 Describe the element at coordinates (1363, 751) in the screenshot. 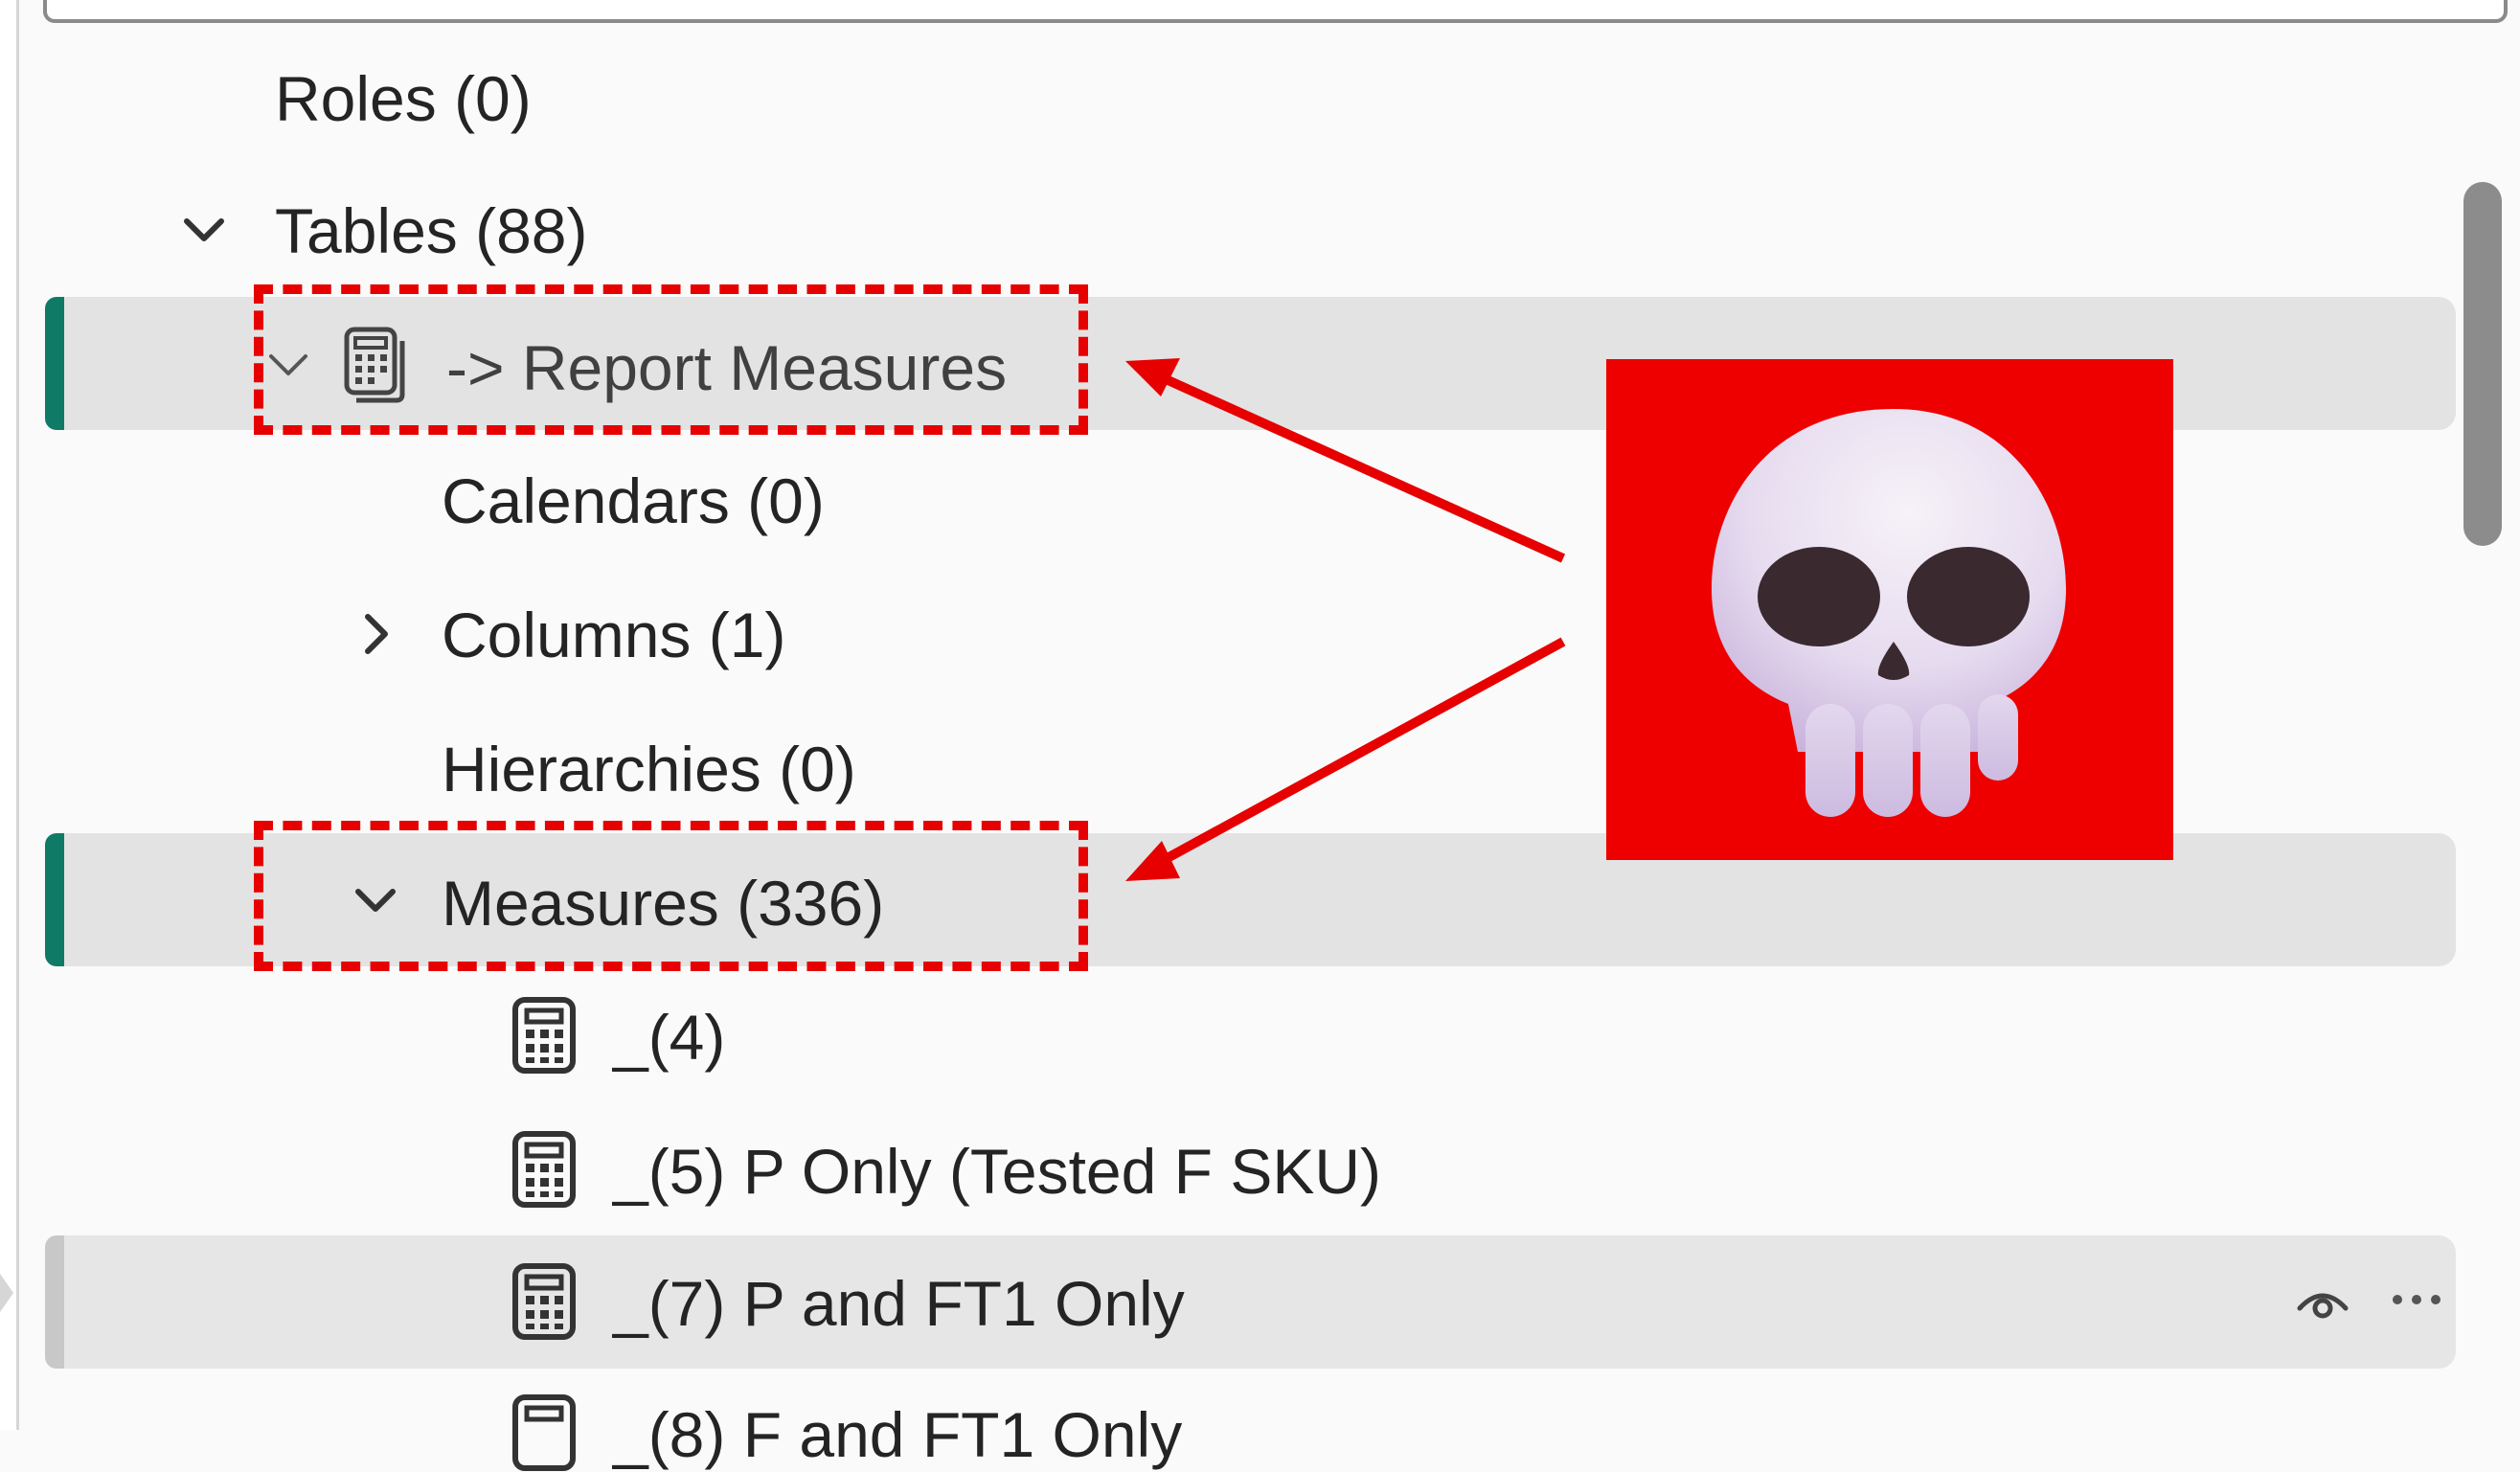

I see `arrow-line-lower` at that location.